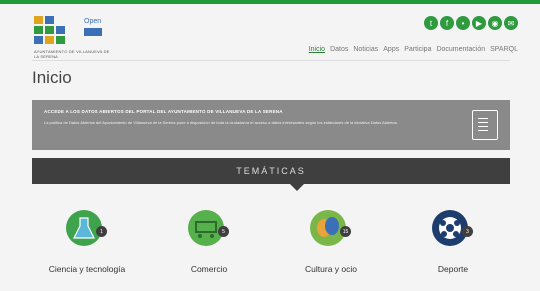  I want to click on nav-item-documentacion: Documentación, so click(460, 49).